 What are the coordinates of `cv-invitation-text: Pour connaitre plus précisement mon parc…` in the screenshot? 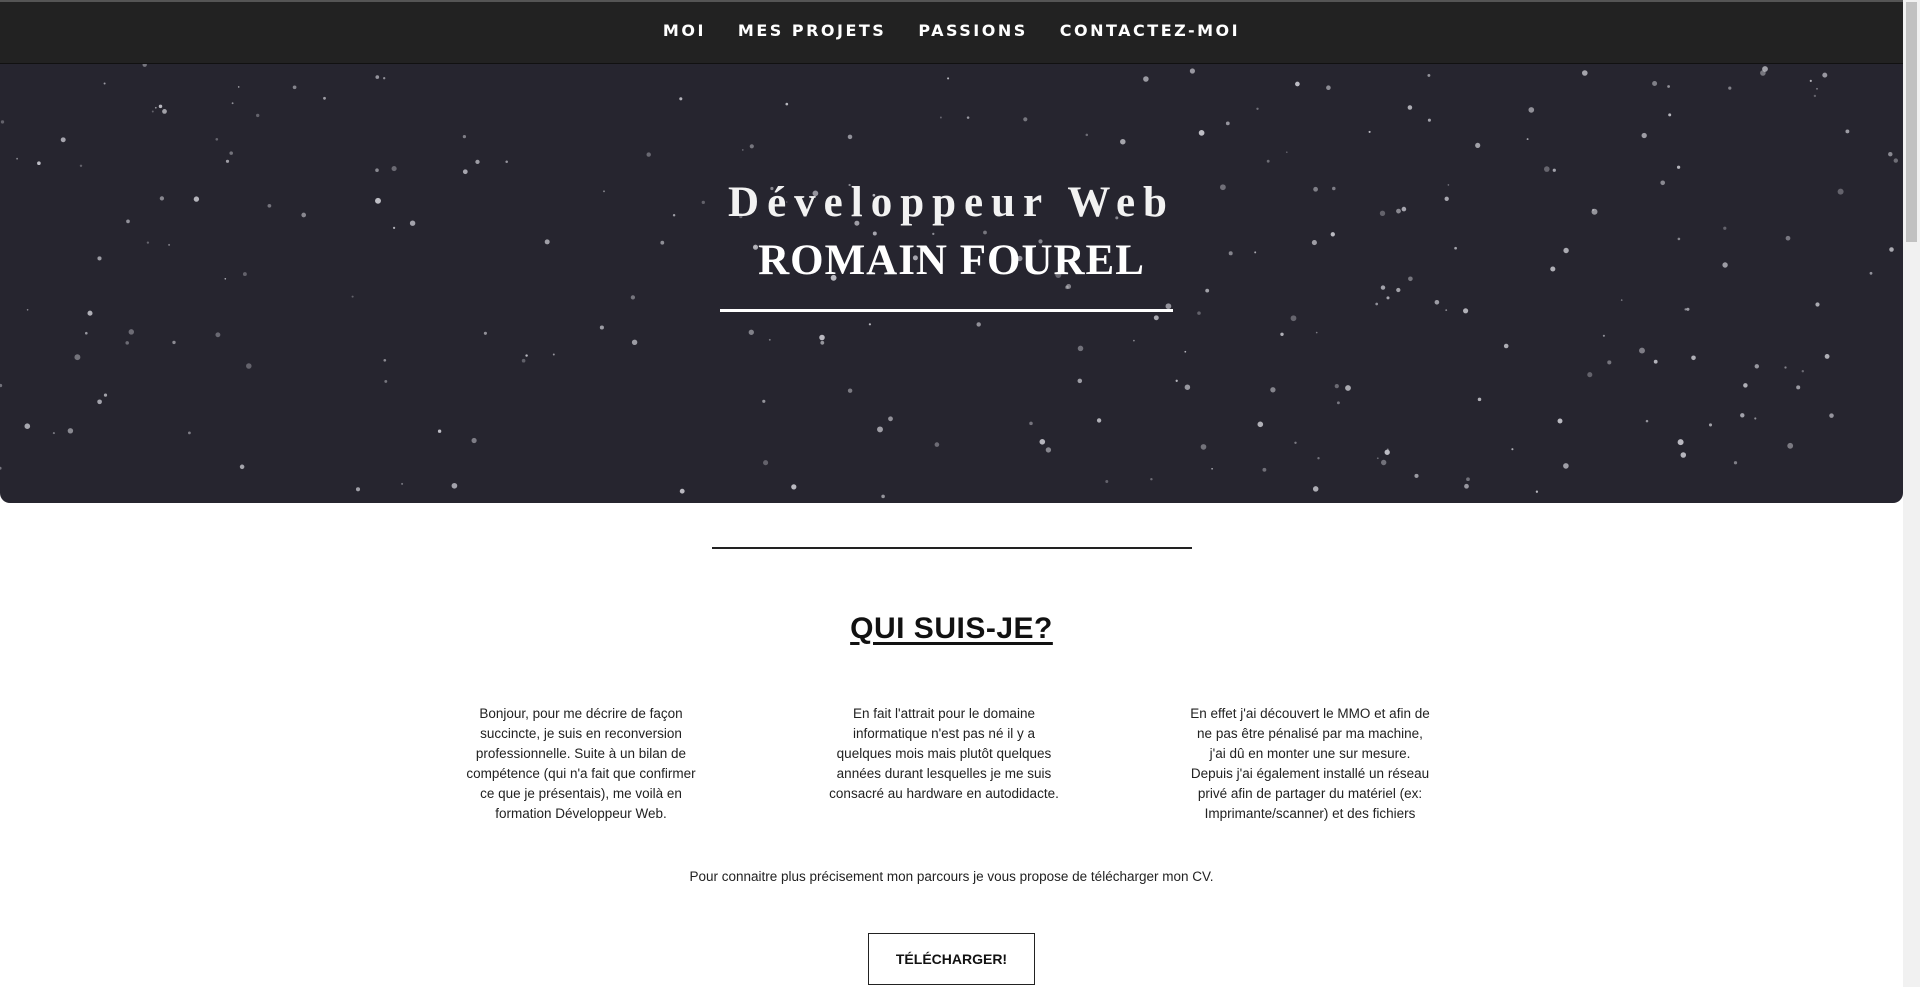 It's located at (951, 876).